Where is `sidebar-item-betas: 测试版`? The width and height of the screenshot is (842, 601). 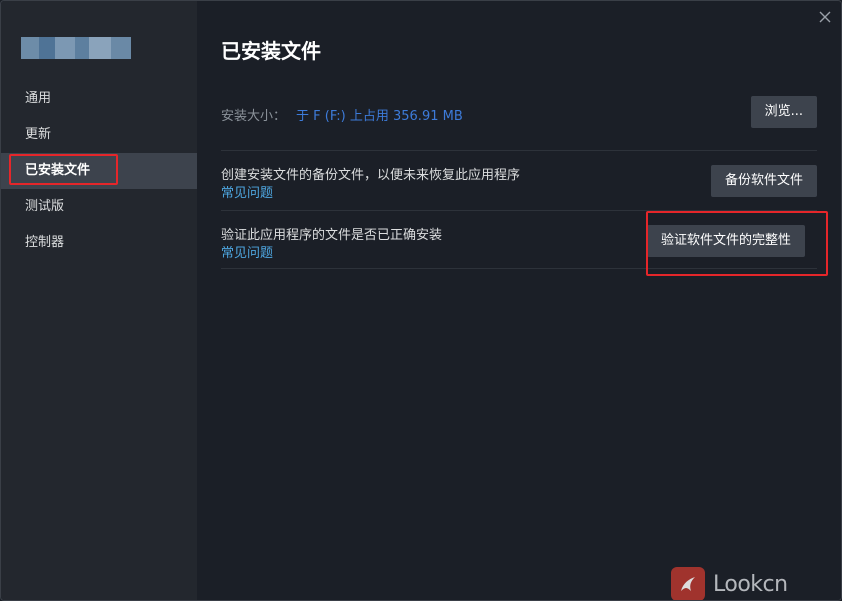
sidebar-item-betas: 测试版 is located at coordinates (99, 207).